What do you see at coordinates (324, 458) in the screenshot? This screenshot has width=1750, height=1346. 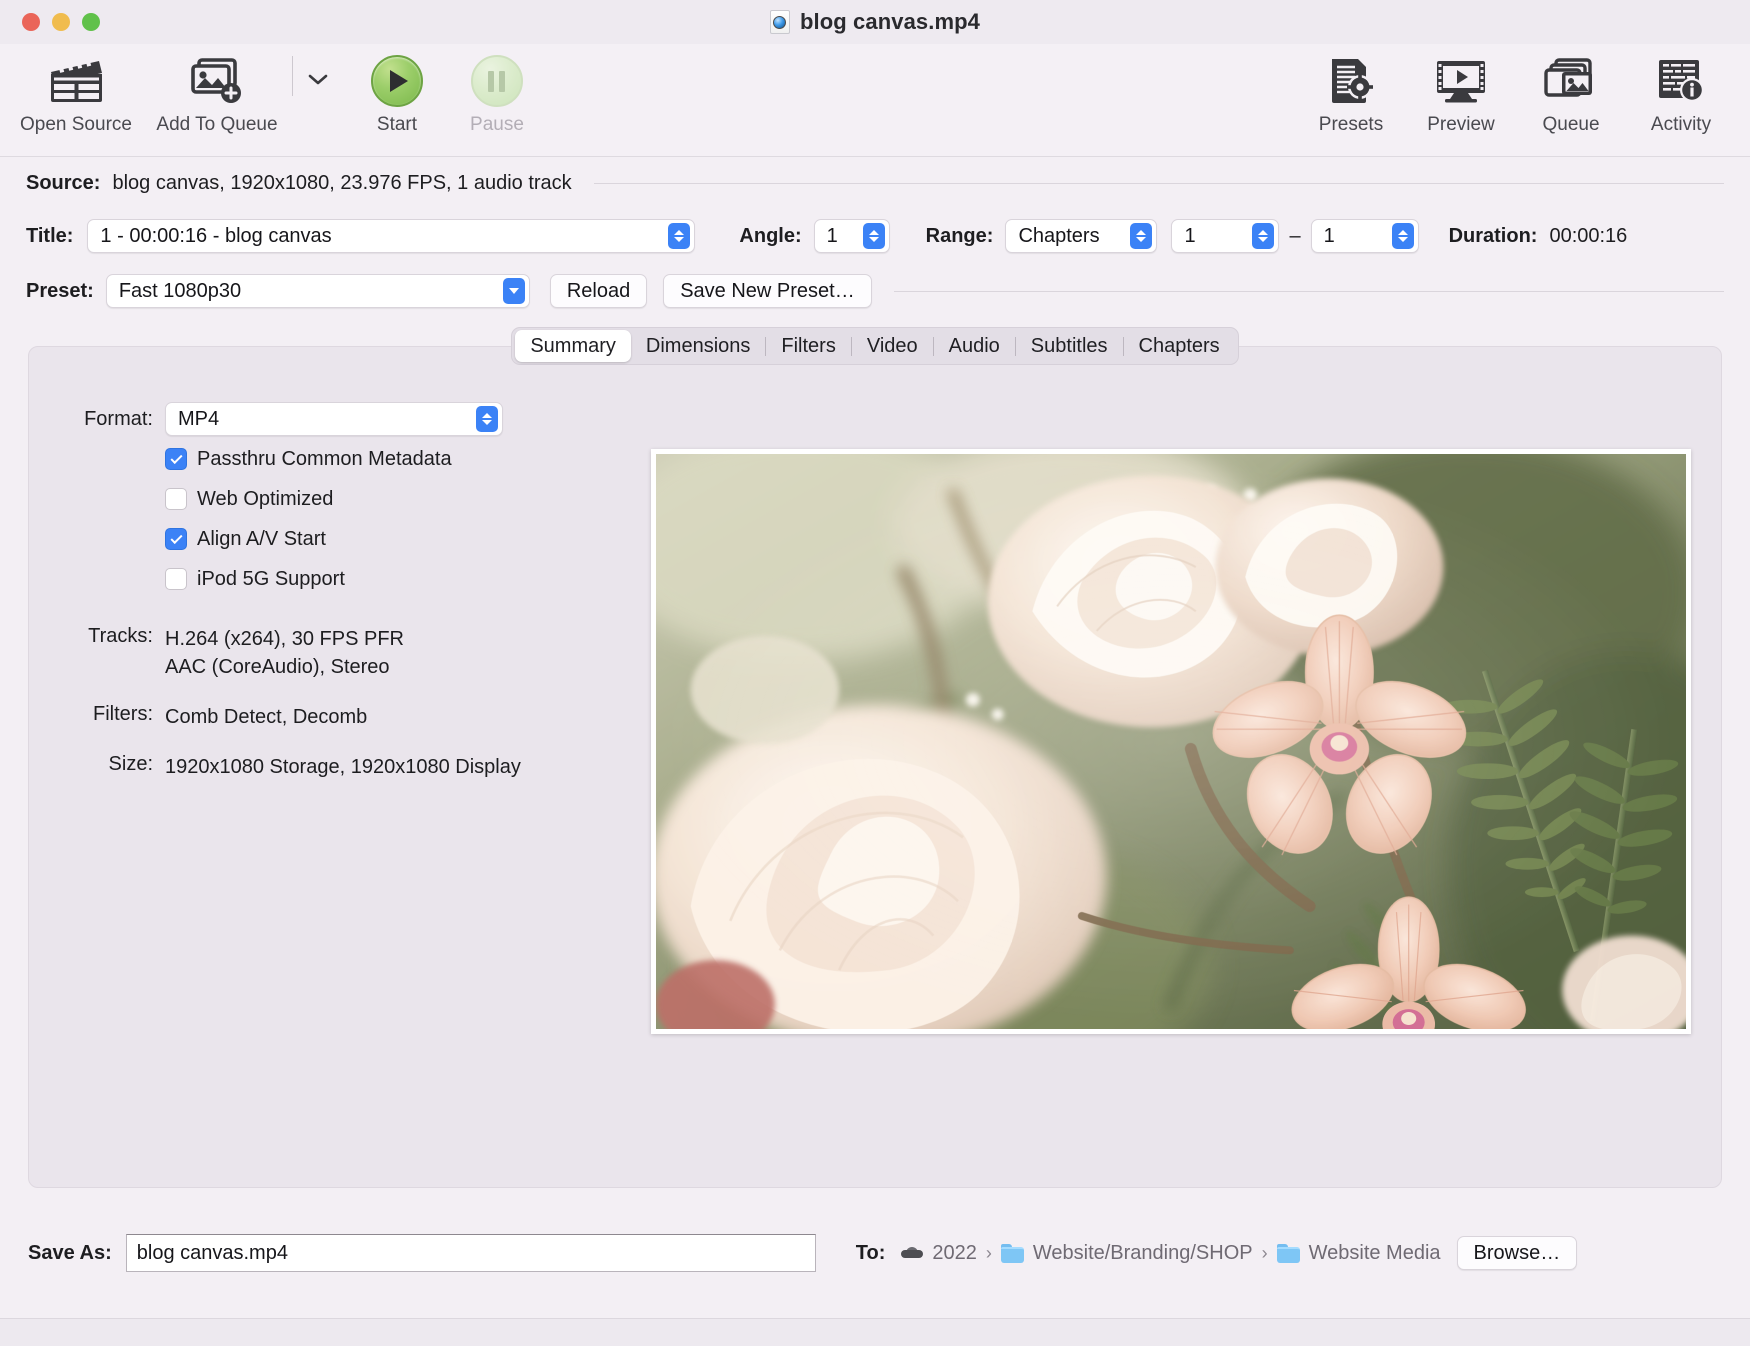 I see `passthru-common-metadata-label: Passthru Common Metadata` at bounding box center [324, 458].